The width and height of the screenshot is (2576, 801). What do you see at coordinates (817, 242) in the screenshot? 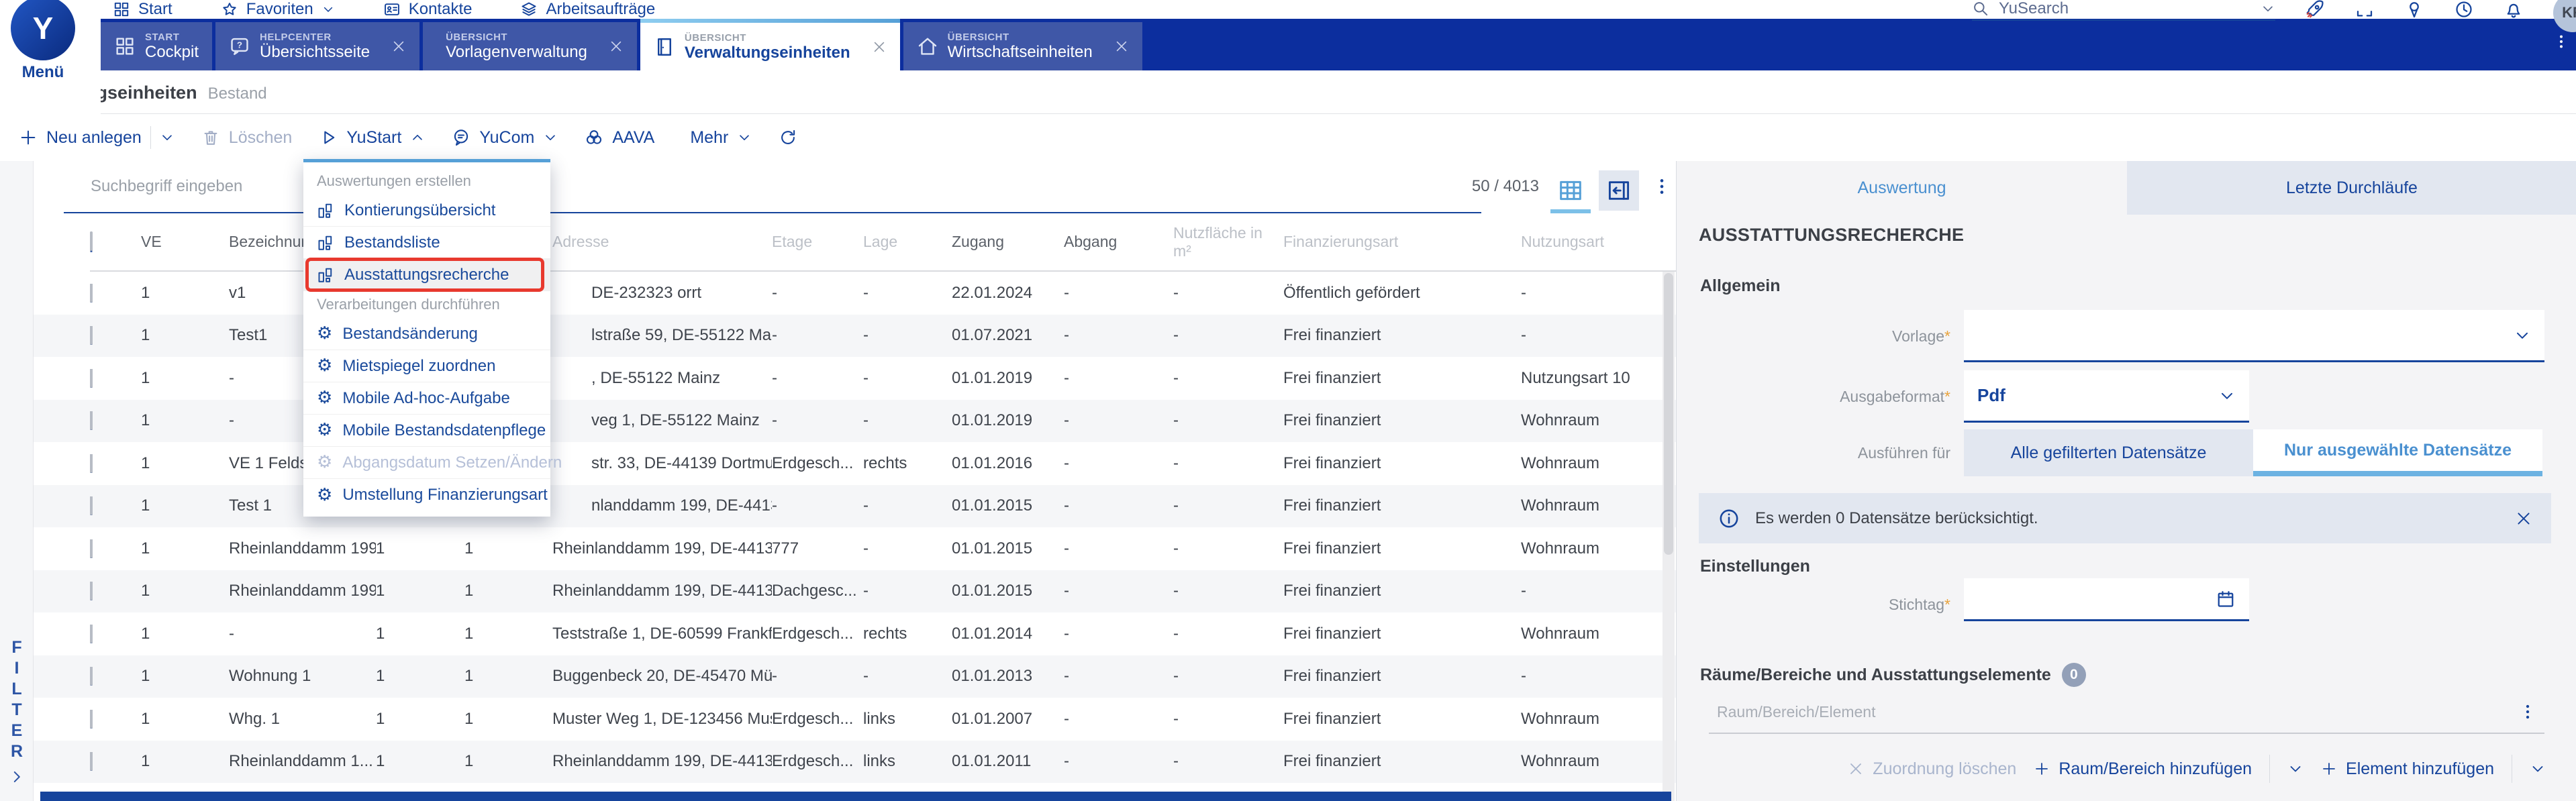
I see `column-header: Etage` at bounding box center [817, 242].